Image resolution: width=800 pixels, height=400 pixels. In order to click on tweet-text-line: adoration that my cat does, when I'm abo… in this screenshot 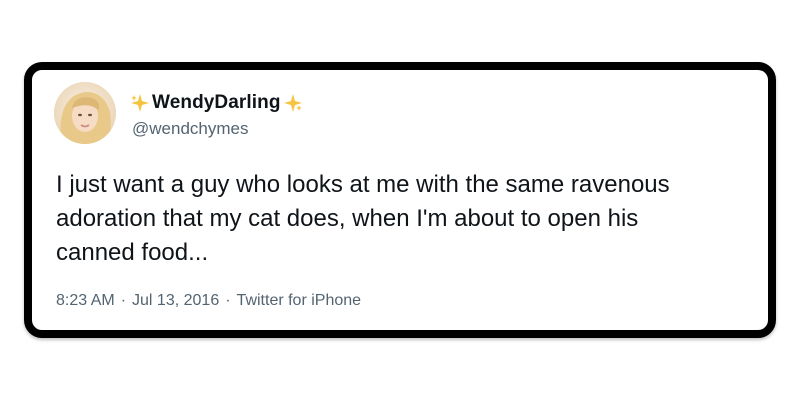, I will do `click(347, 218)`.